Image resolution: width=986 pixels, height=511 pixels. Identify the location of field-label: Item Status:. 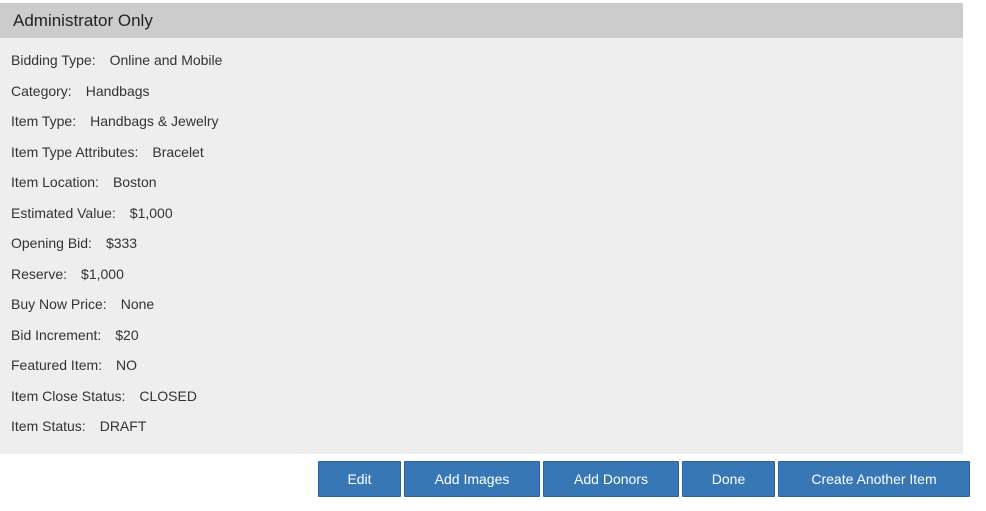
(48, 426).